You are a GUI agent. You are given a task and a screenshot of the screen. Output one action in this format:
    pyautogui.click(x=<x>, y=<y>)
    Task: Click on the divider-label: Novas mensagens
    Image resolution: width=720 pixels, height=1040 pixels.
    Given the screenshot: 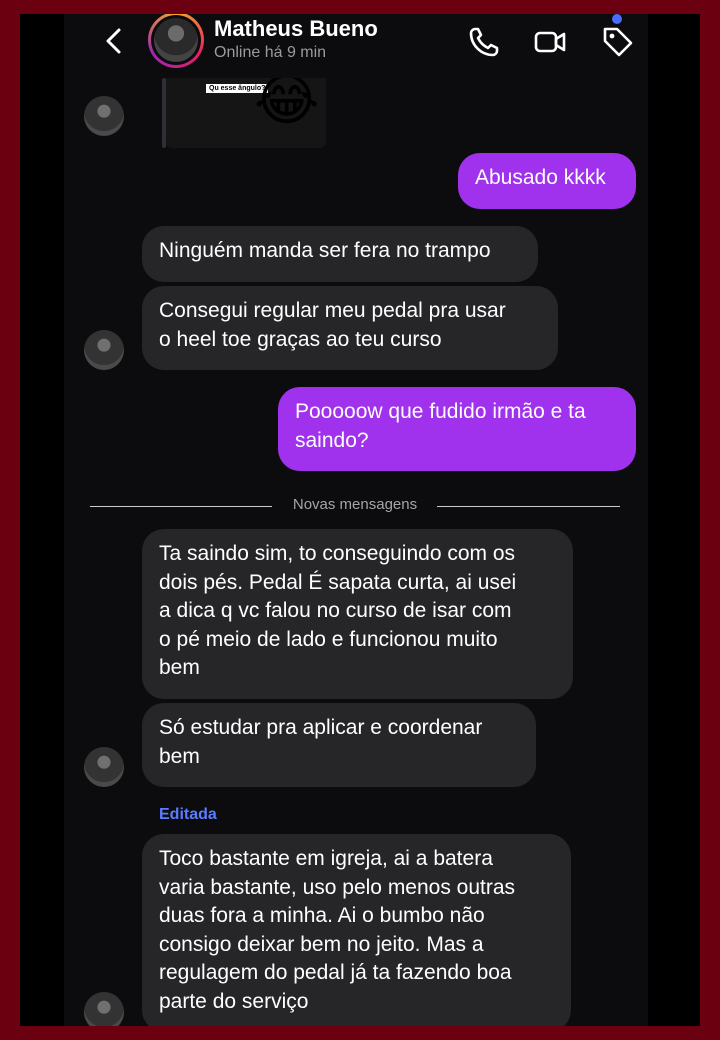 What is the action you would take?
    pyautogui.click(x=355, y=504)
    